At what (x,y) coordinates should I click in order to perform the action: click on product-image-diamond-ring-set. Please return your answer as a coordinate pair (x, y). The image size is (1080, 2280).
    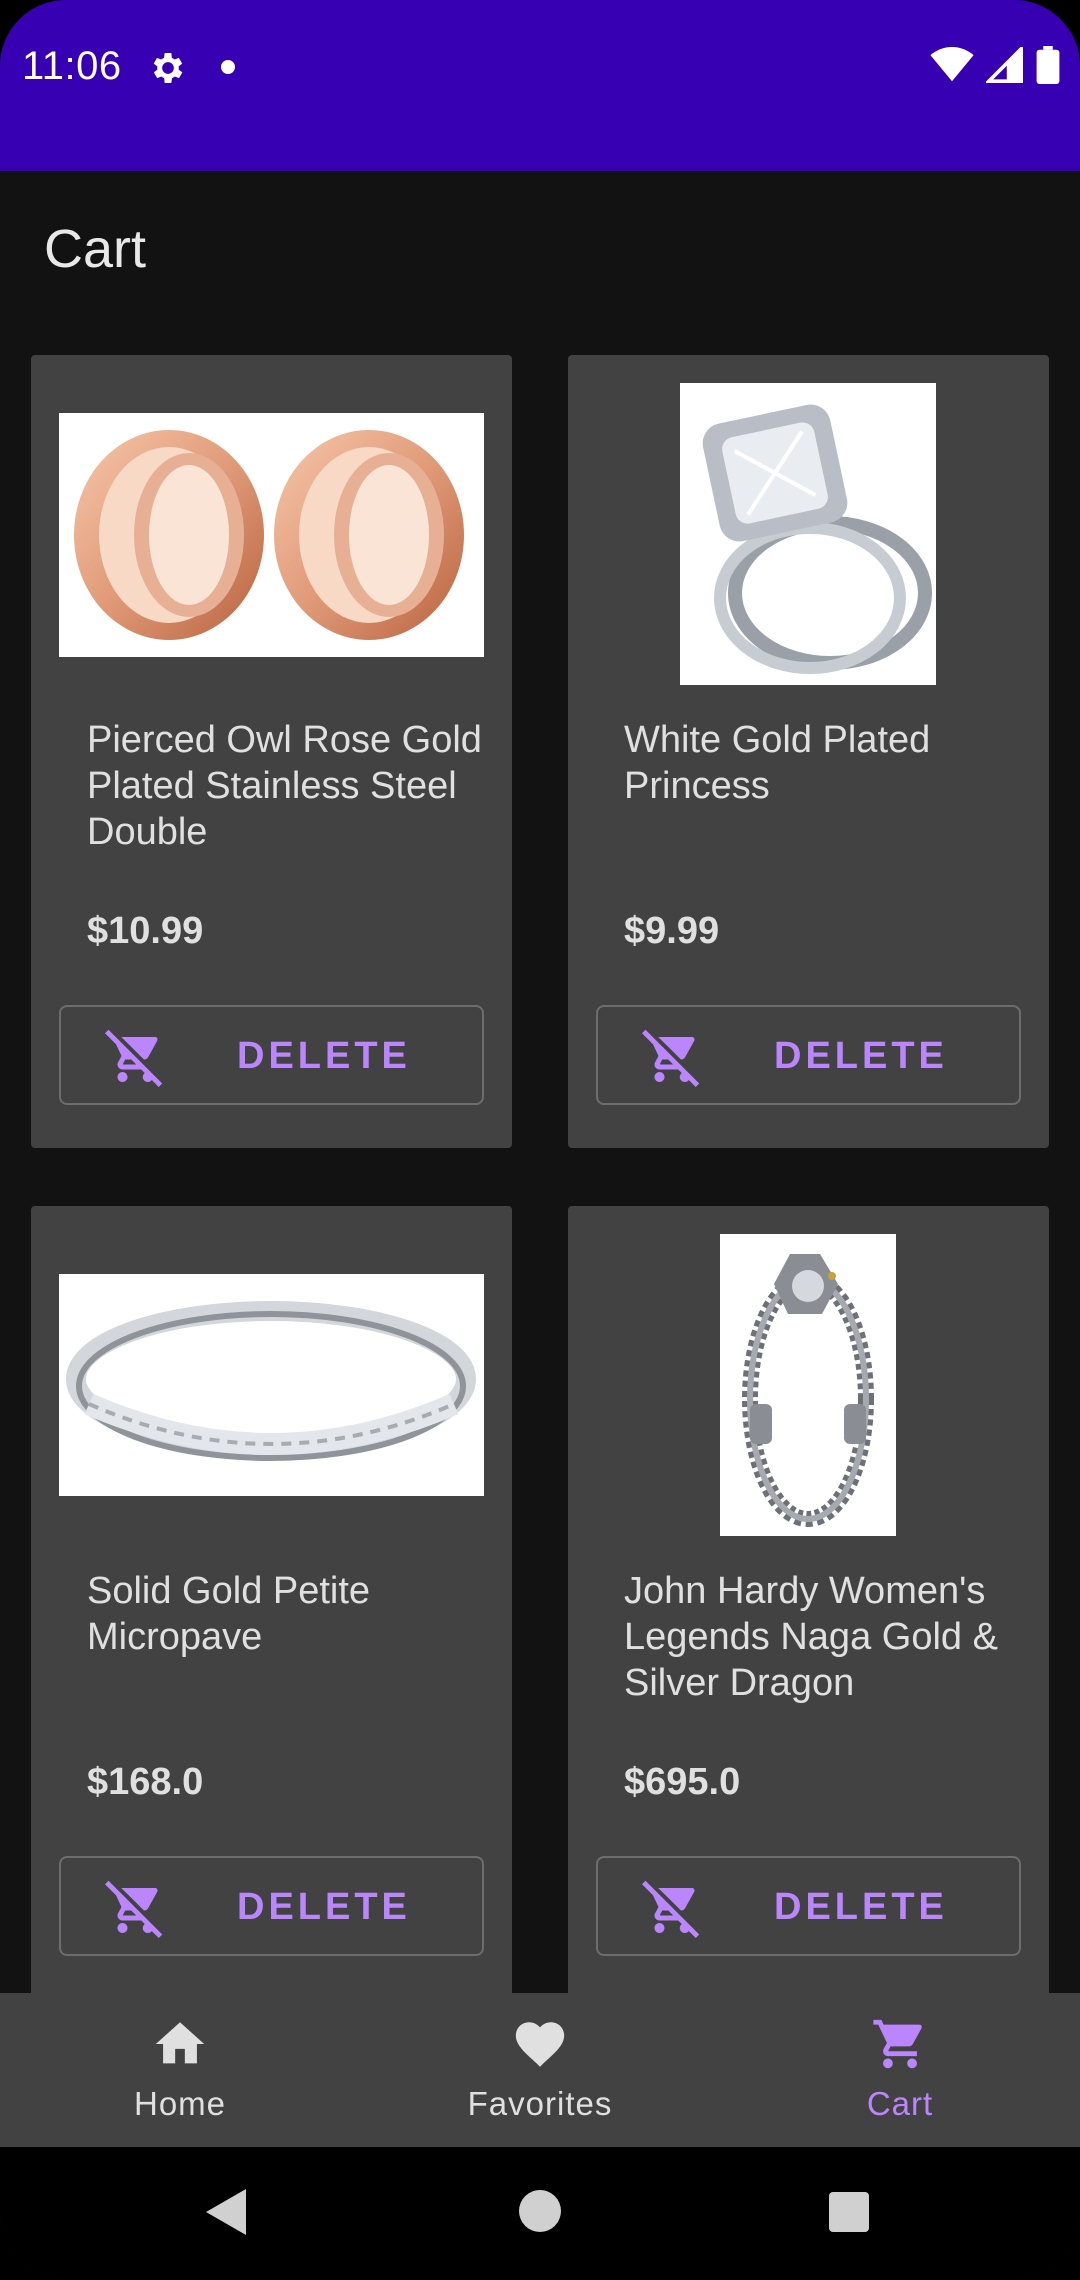
    Looking at the image, I should click on (808, 534).